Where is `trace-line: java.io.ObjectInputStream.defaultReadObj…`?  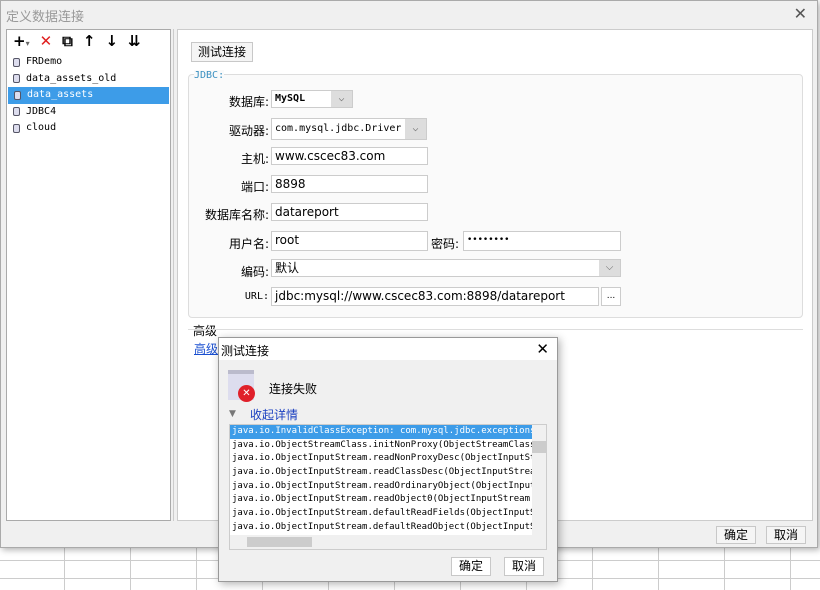 trace-line: java.io.ObjectInputStream.defaultReadObj… is located at coordinates (381, 528).